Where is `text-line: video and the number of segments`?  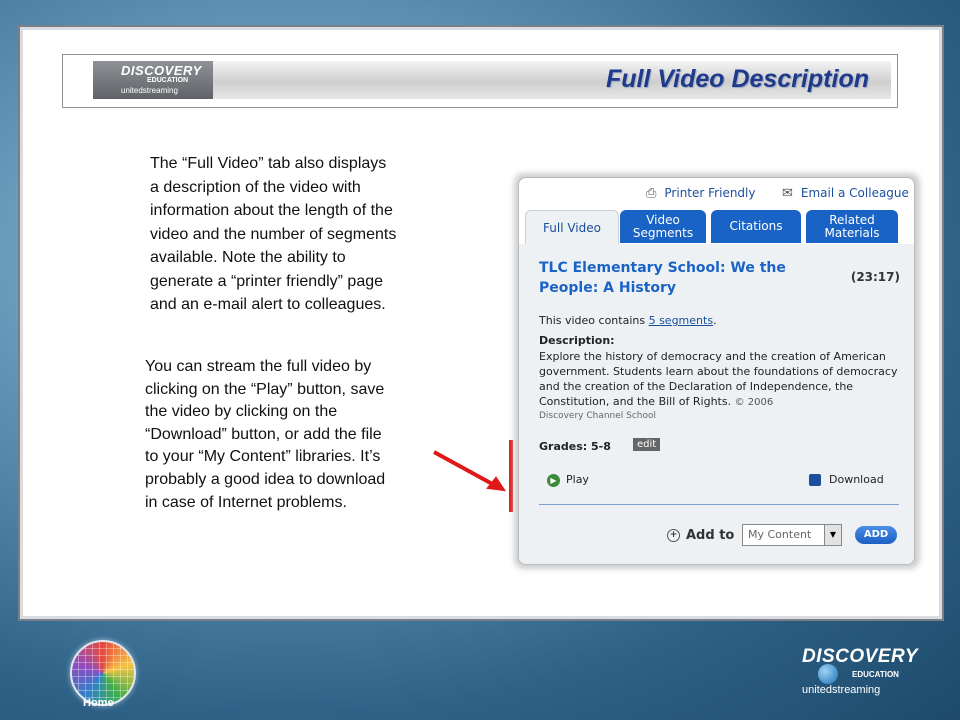
text-line: video and the number of segments is located at coordinates (273, 234).